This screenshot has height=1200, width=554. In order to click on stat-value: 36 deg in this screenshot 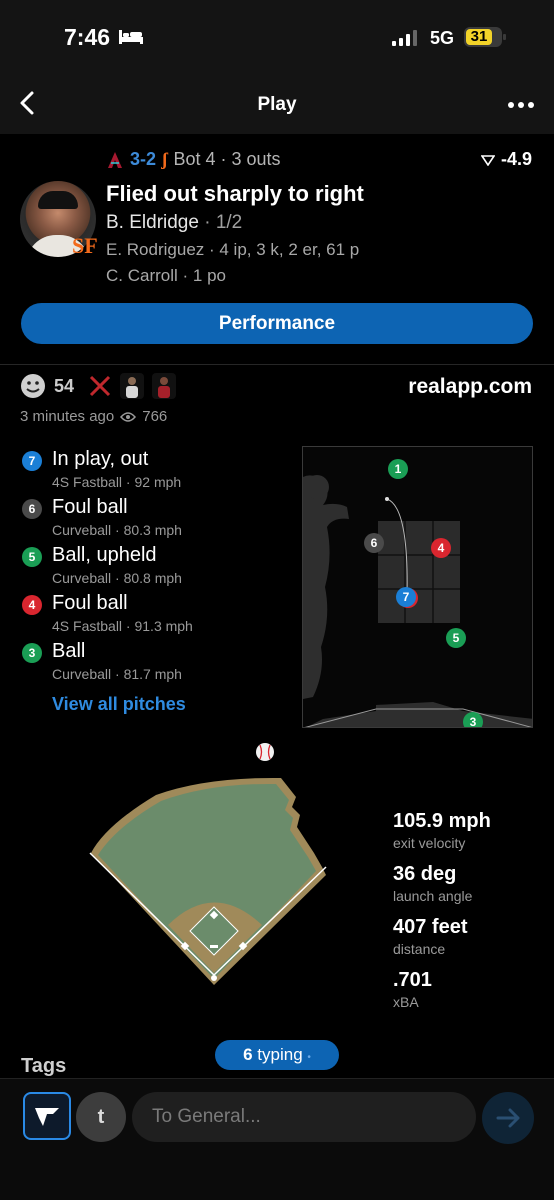, I will do `click(425, 874)`.